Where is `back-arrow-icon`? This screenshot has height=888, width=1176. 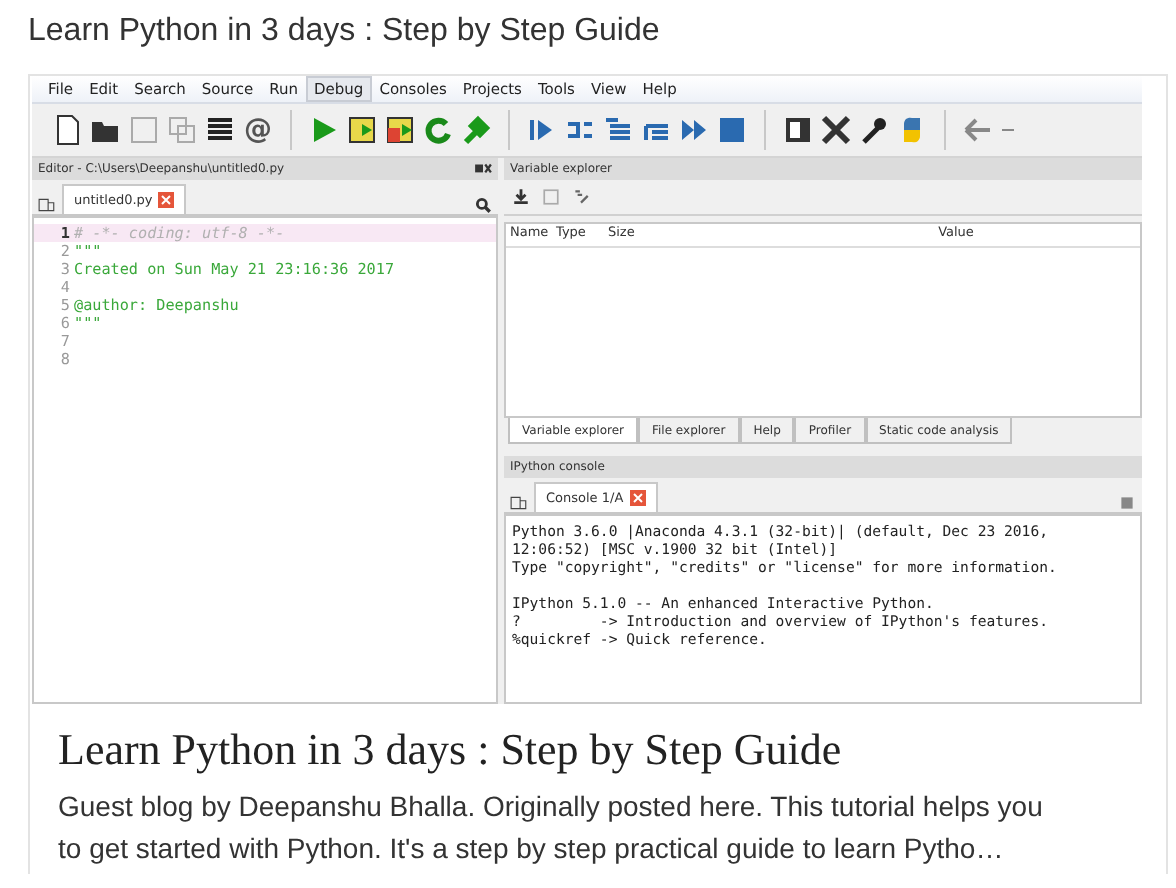 back-arrow-icon is located at coordinates (978, 130).